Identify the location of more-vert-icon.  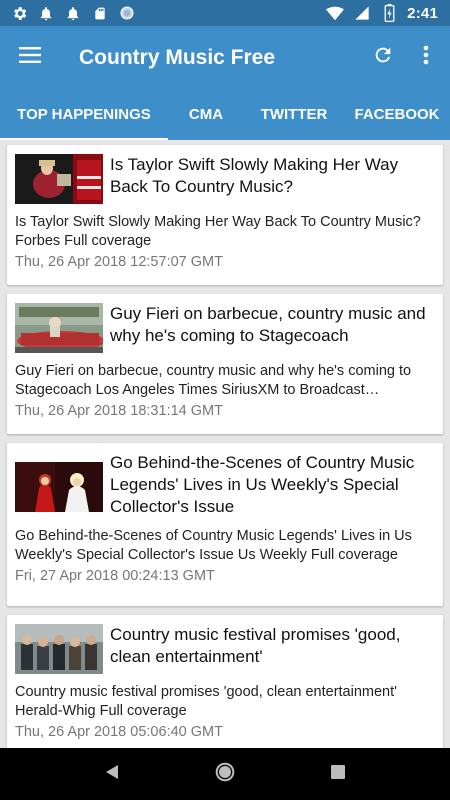
(426, 57).